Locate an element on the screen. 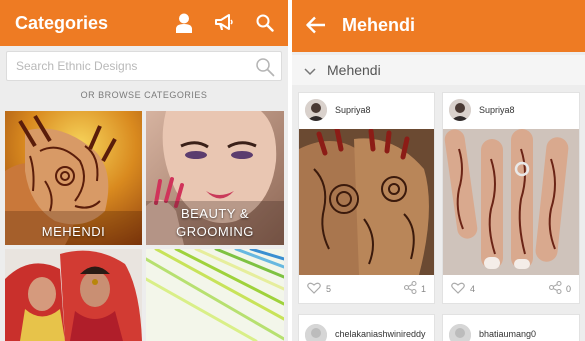  page-title: Categories is located at coordinates (62, 22).